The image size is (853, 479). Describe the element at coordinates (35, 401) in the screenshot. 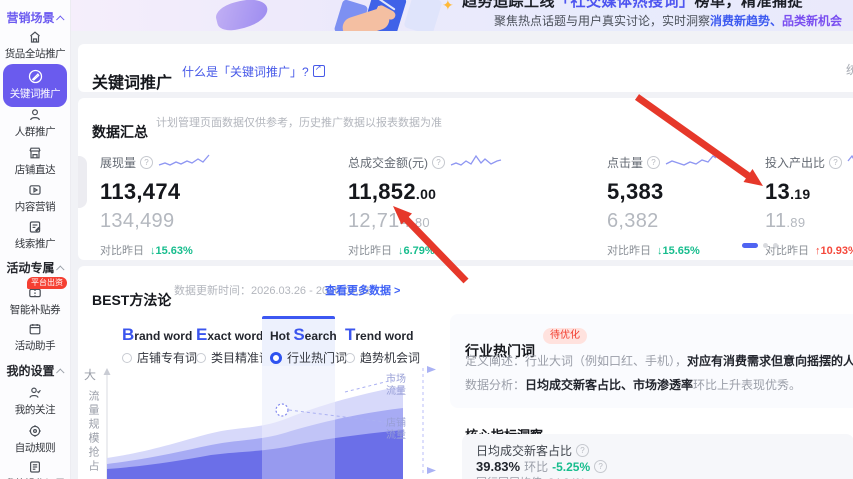

I see `sidebar-item-my-follow: 我的关注` at that location.